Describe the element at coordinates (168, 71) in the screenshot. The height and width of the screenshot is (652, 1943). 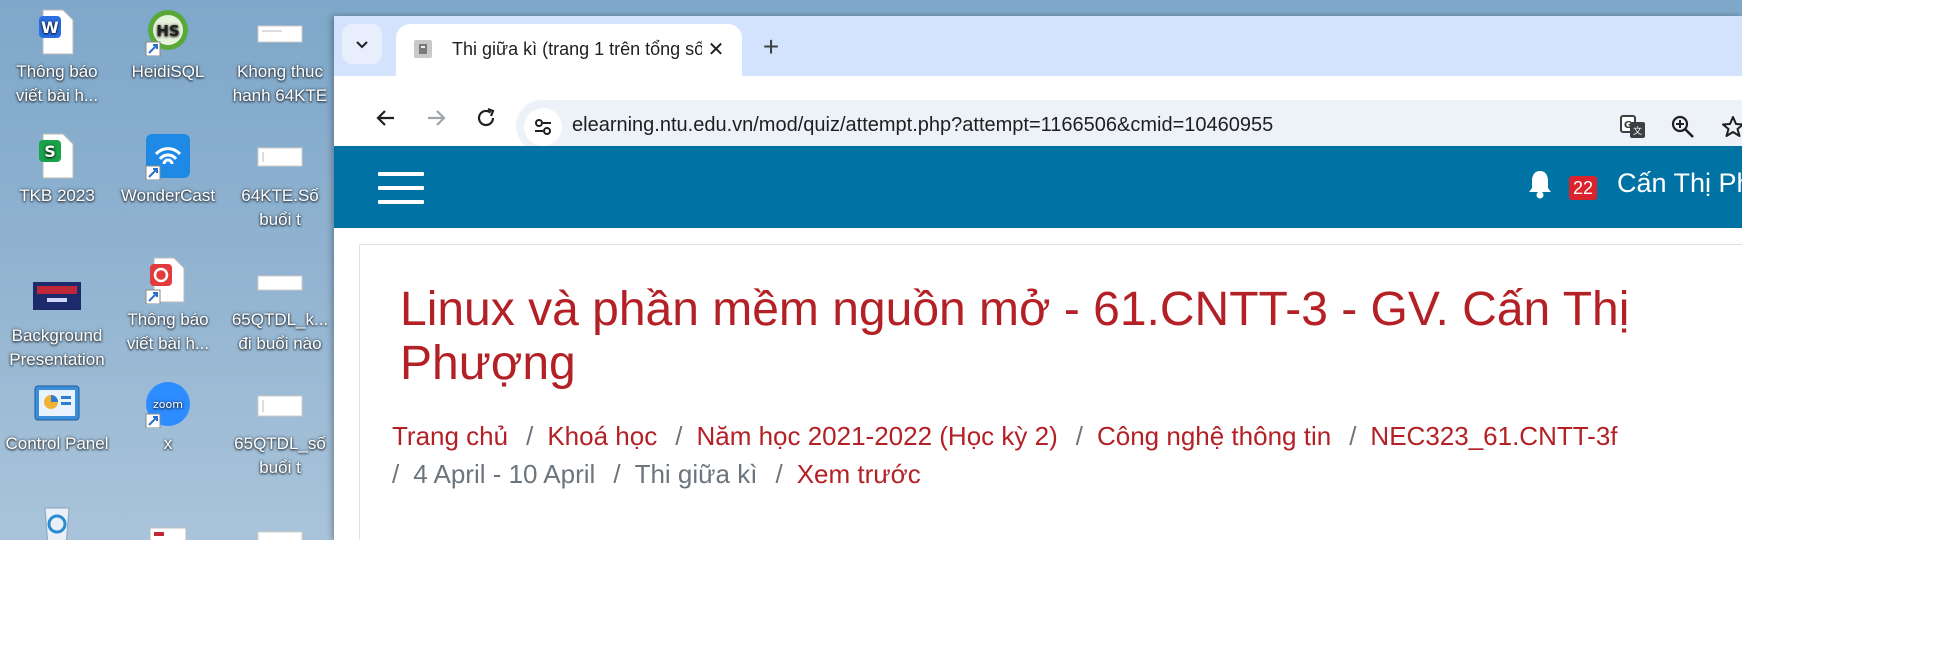
I see `desktop-icon-label: HeidiSQL` at that location.